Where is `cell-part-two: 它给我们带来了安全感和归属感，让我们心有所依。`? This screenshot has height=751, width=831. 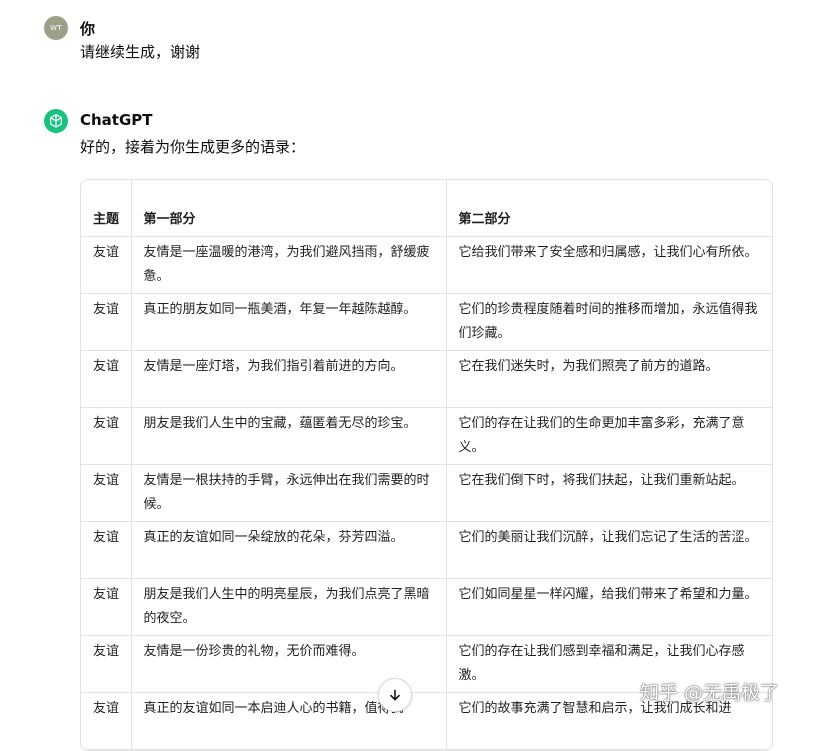 cell-part-two: 它给我们带来了安全感和归属感，让我们心有所依。 is located at coordinates (609, 265).